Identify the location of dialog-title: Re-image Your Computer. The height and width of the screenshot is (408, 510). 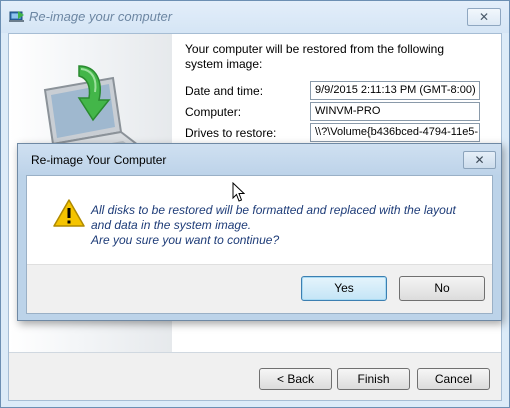
(99, 160).